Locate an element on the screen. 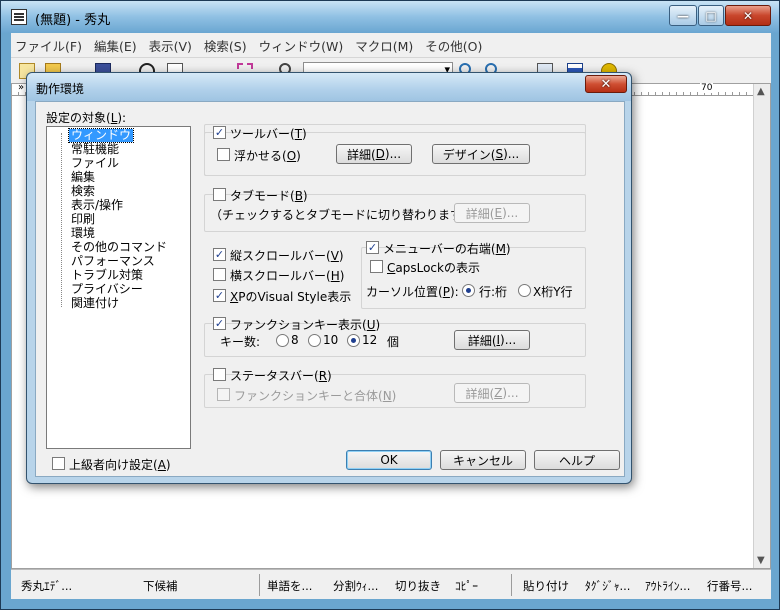  capslock-label: CapsLockの表示 is located at coordinates (433, 268).